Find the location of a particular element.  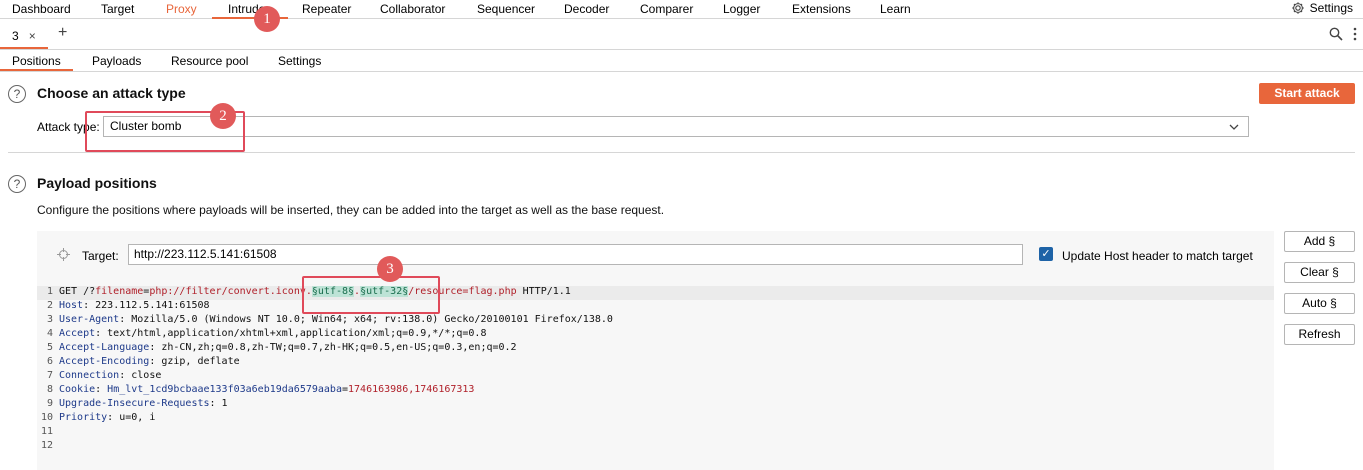

line-number: 5 is located at coordinates (49, 347).